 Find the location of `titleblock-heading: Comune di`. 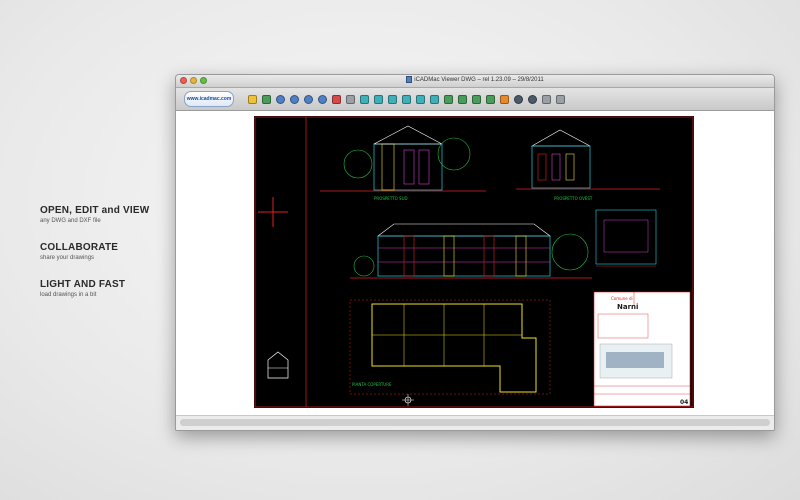

titleblock-heading: Comune di is located at coordinates (622, 298).